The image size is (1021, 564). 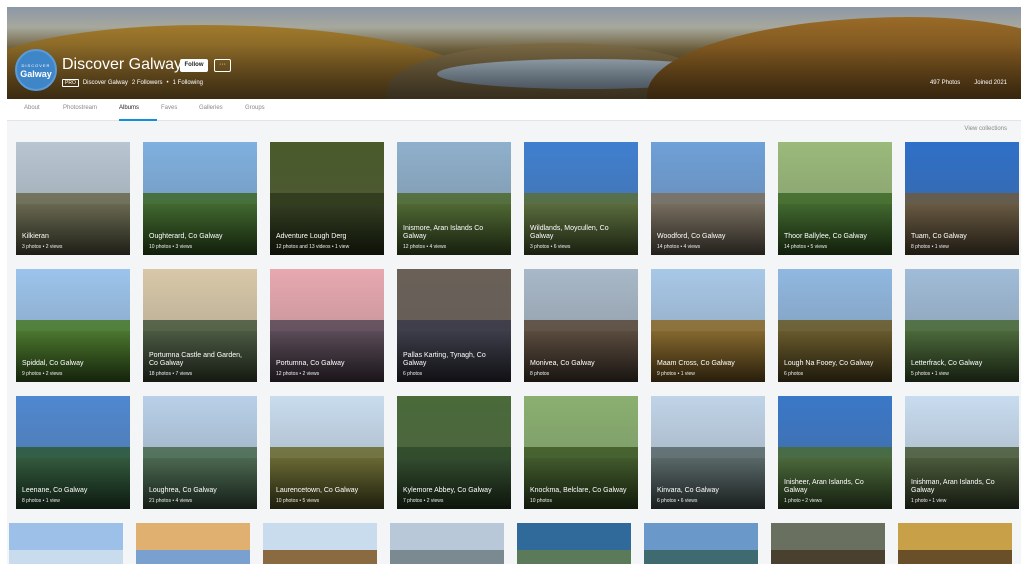 What do you see at coordinates (990, 83) in the screenshot?
I see `joined-date: Joined 2021` at bounding box center [990, 83].